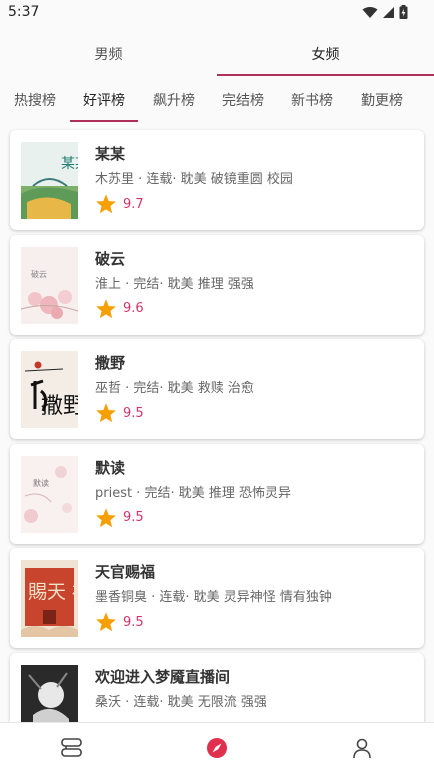 Image resolution: width=434 pixels, height=772 pixels. I want to click on book-title: 撒野, so click(110, 363).